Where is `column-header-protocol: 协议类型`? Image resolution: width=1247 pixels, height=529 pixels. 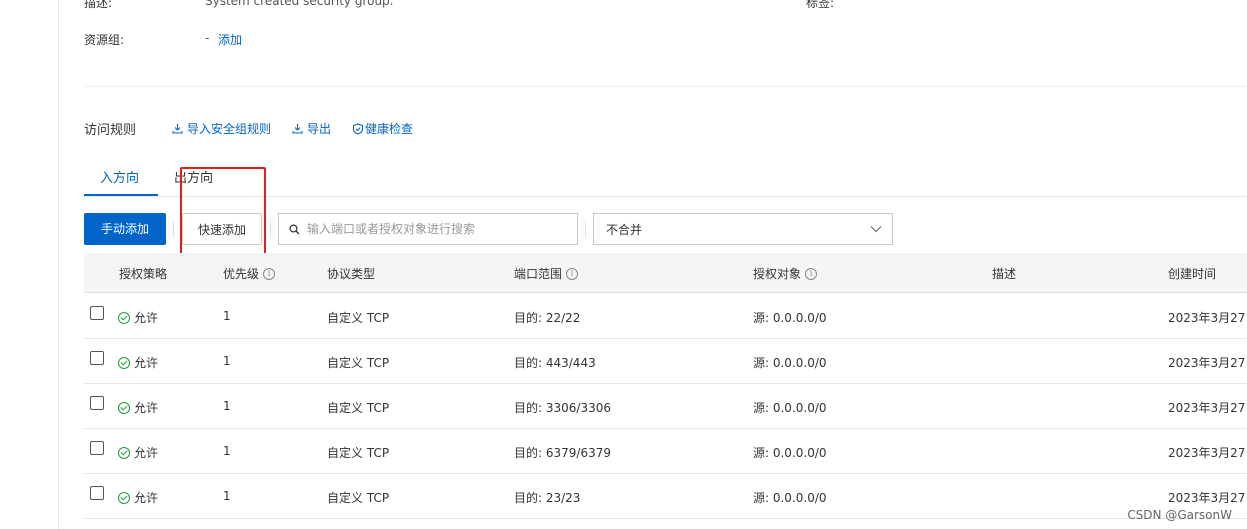 column-header-protocol: 协议类型 is located at coordinates (351, 274).